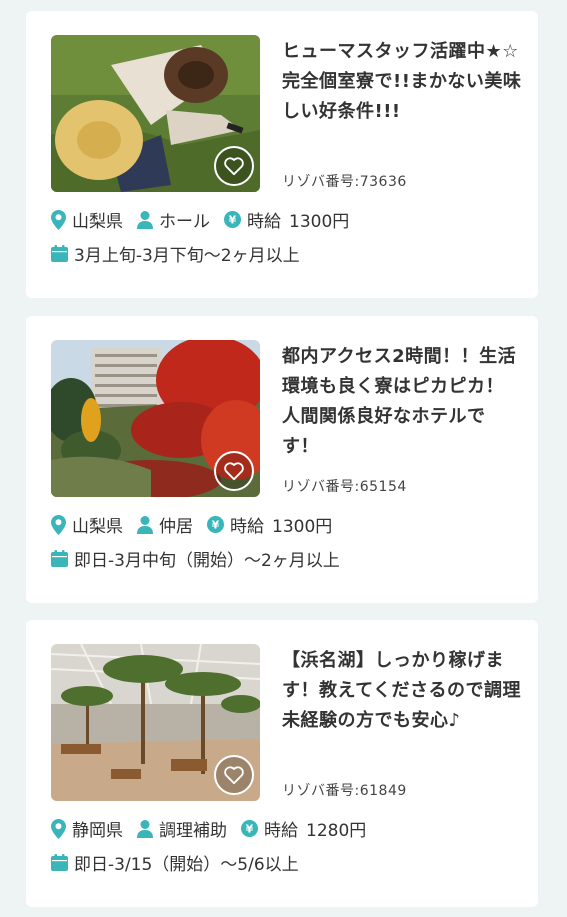 The width and height of the screenshot is (567, 917). Describe the element at coordinates (344, 182) in the screenshot. I see `ref-number: リゾバ番号:73636` at that location.